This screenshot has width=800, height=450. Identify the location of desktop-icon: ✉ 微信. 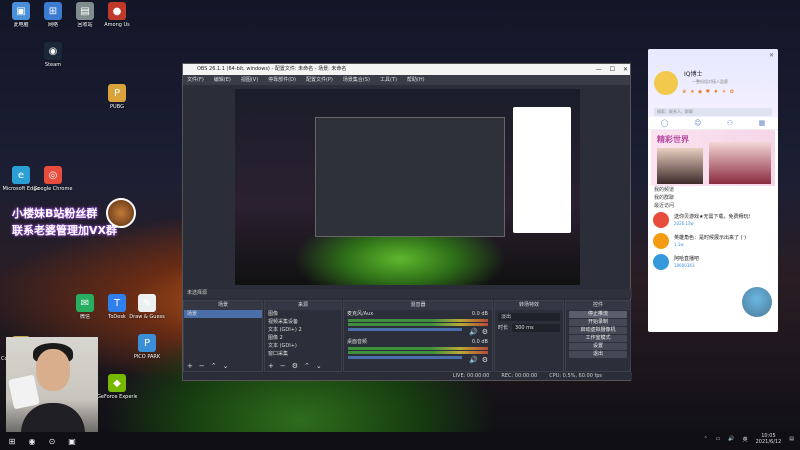
(85, 314).